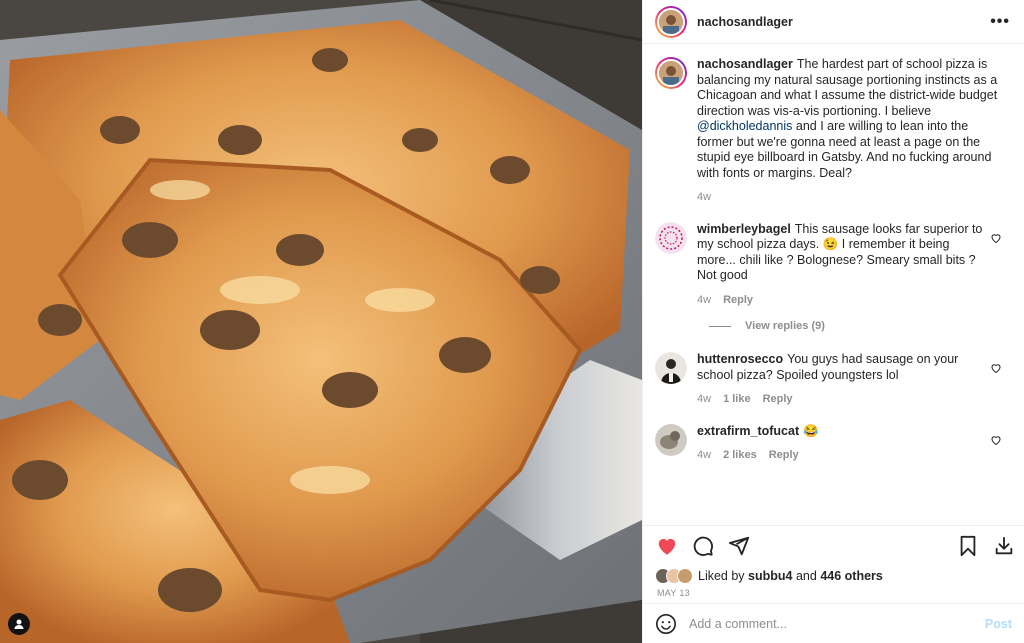 The image size is (1024, 643). I want to click on comment-username: wimberleybagel, so click(744, 229).